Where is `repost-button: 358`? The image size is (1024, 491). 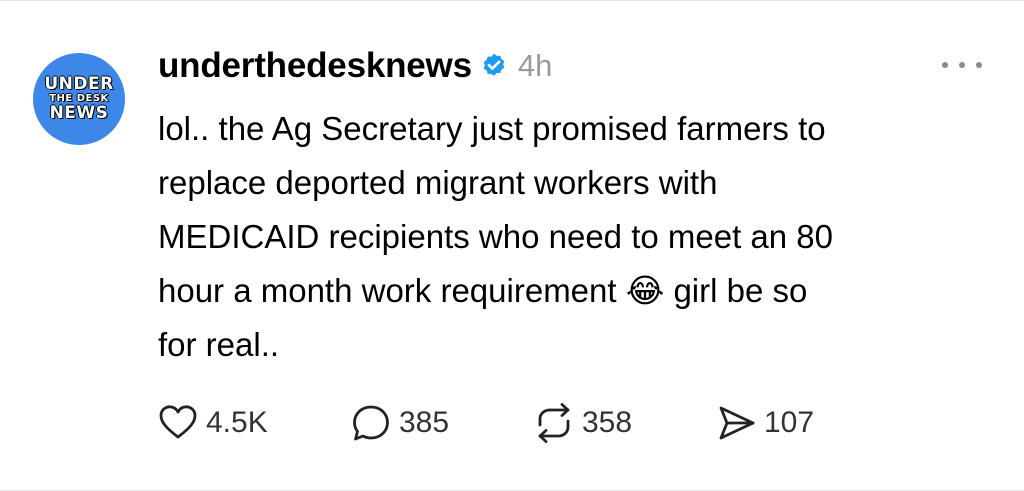
repost-button: 358 is located at coordinates (625, 423).